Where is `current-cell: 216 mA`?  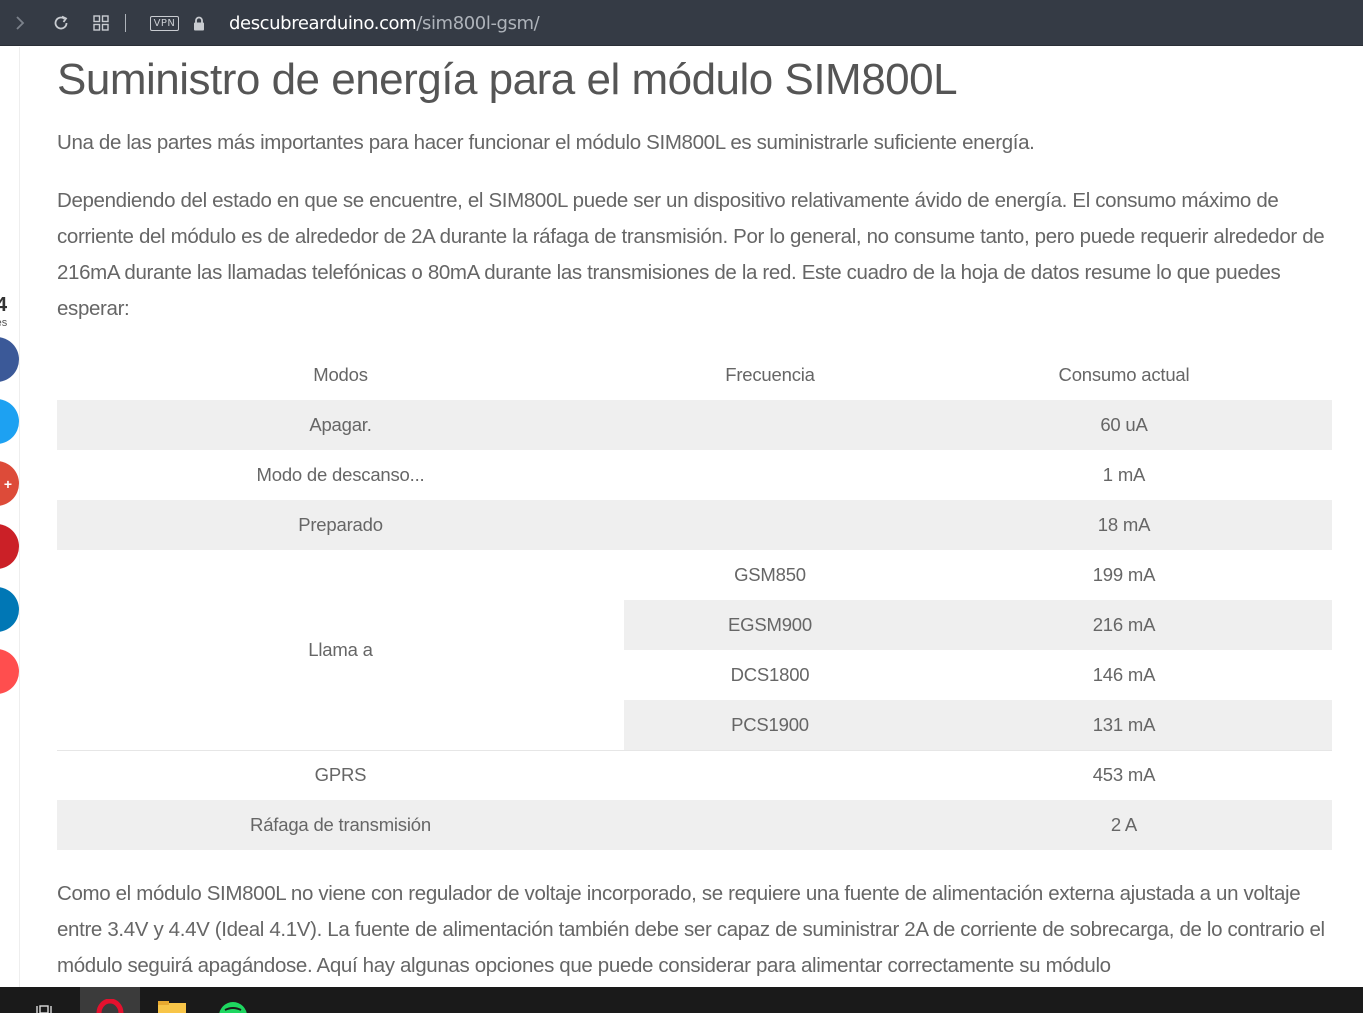
current-cell: 216 mA is located at coordinates (1124, 625).